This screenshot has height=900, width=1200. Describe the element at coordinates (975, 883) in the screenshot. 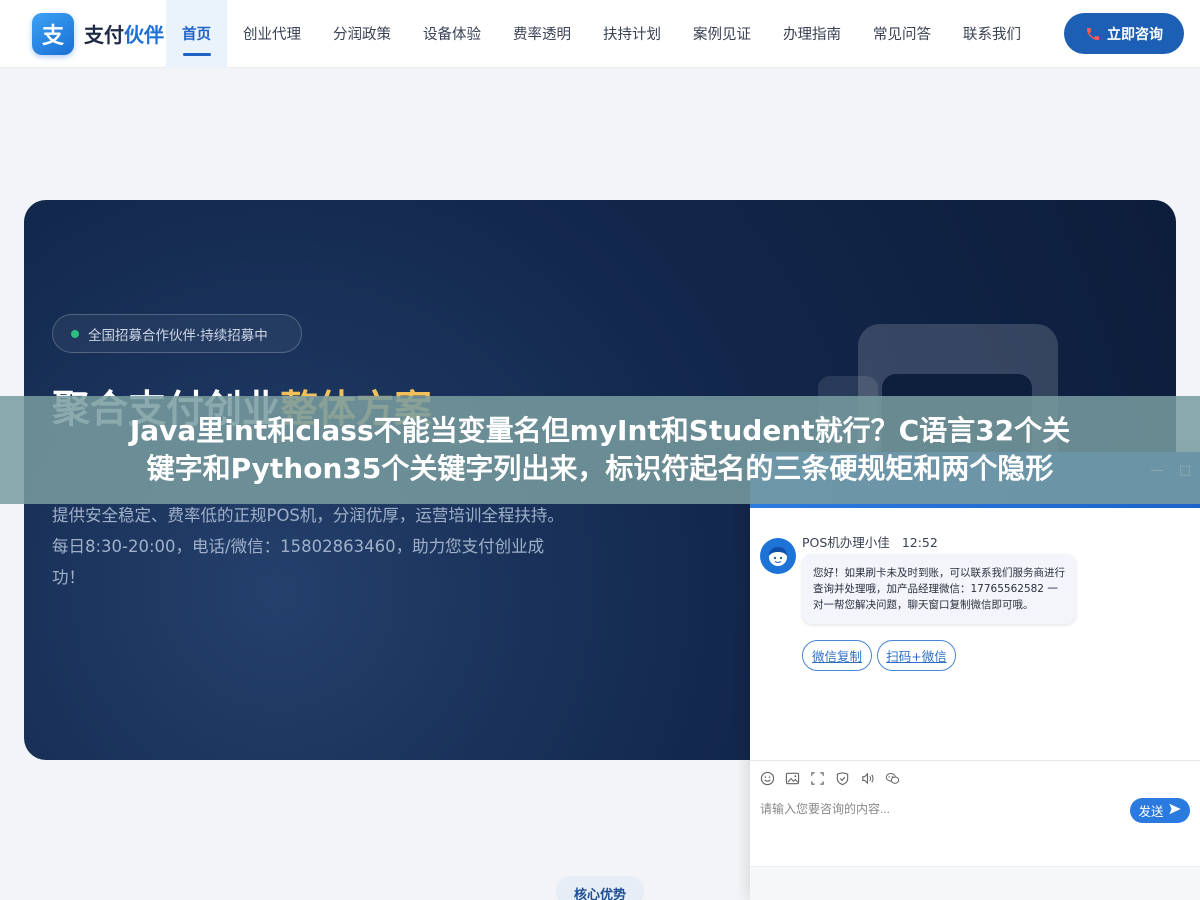

I see `chat-footer` at that location.